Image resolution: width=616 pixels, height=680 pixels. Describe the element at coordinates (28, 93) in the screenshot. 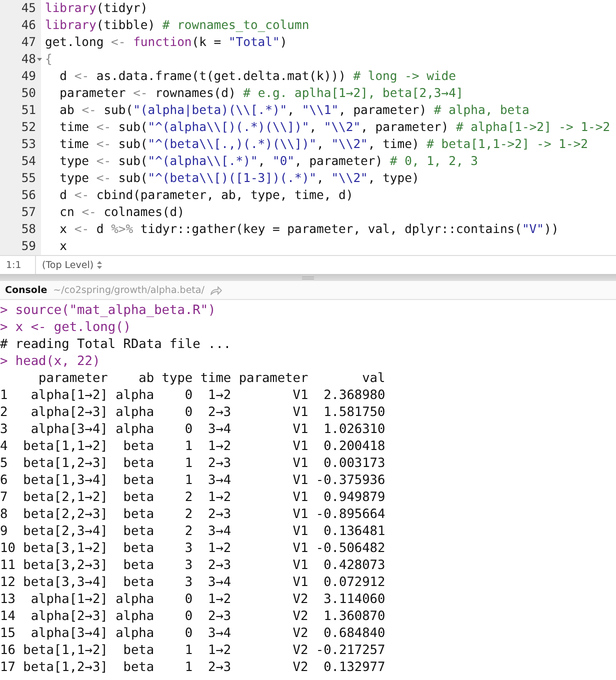

I see `line-number: 50` at that location.